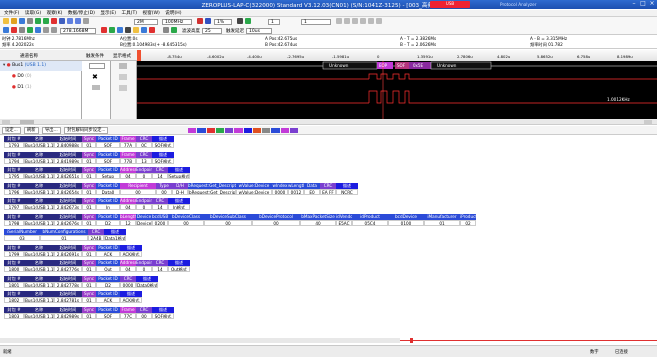 The height and width of the screenshot is (357, 657). I want to click on settings-icon, so click(166, 30).